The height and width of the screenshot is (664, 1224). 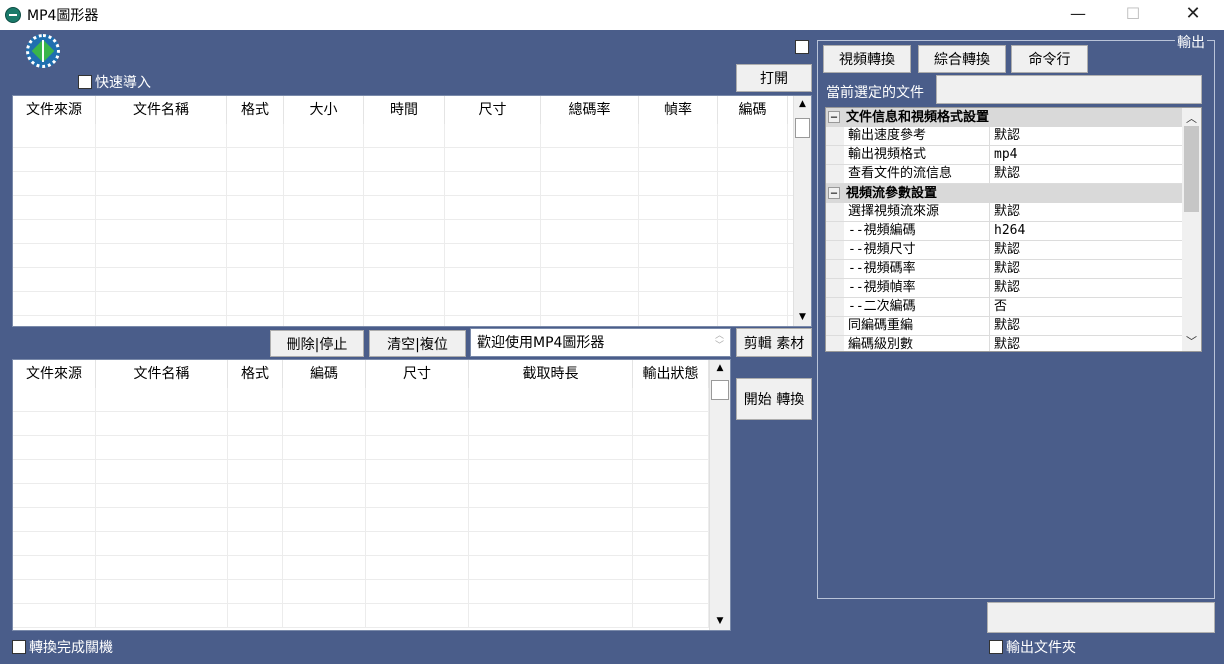 What do you see at coordinates (834, 193) in the screenshot?
I see `collapse-icon: −` at bounding box center [834, 193].